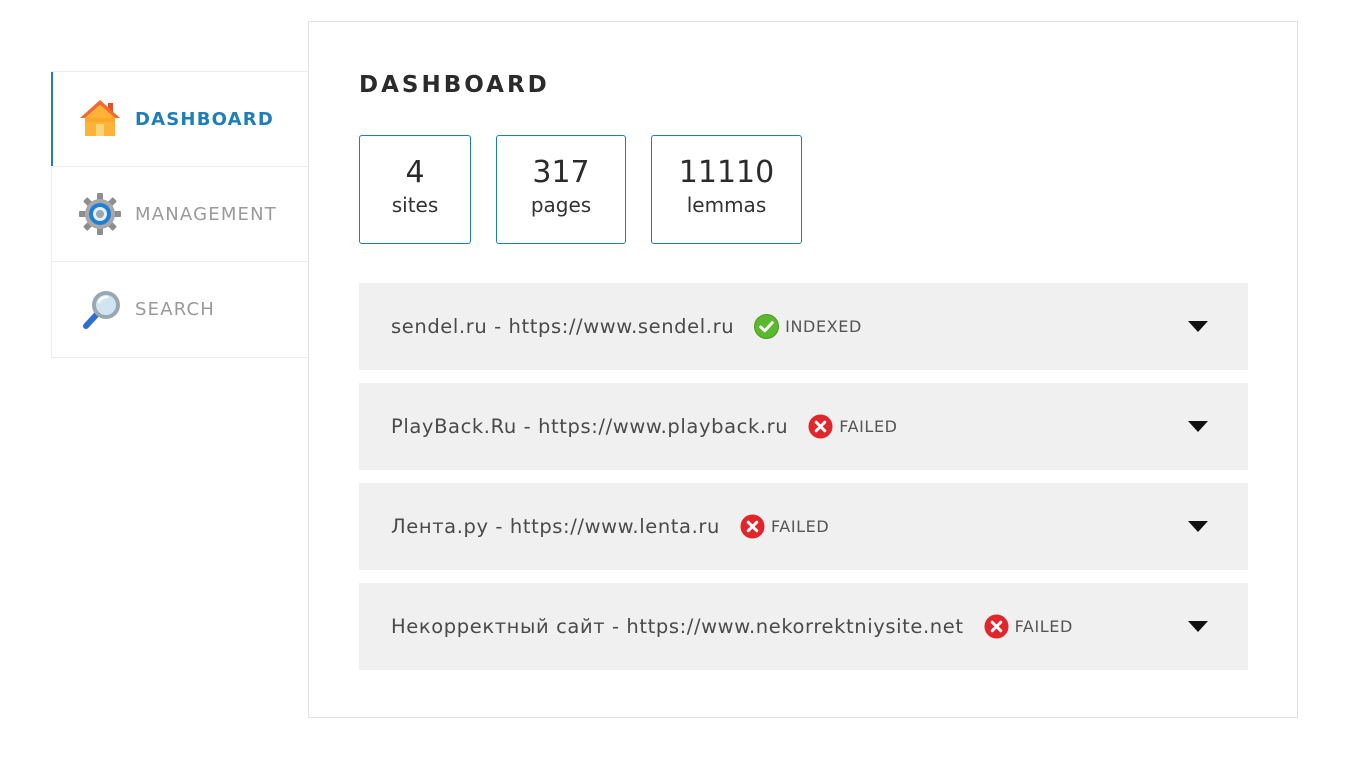 This screenshot has width=1355, height=779. I want to click on stat-card-pages: 317 pages, so click(561, 189).